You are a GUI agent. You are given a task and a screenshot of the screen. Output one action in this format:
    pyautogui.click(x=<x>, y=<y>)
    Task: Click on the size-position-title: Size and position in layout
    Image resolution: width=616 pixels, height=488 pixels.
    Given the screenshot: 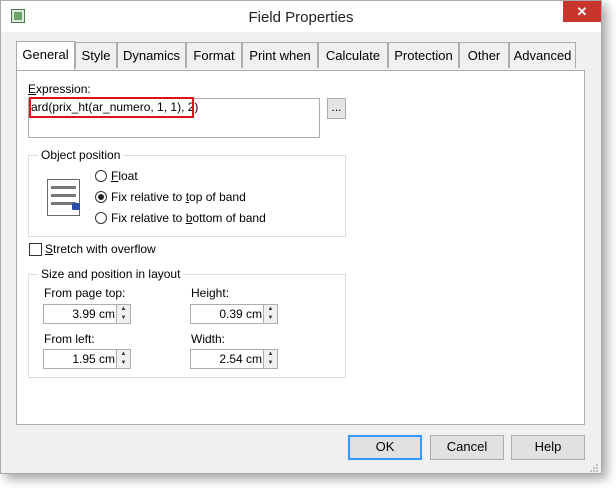 What is the action you would take?
    pyautogui.click(x=111, y=274)
    